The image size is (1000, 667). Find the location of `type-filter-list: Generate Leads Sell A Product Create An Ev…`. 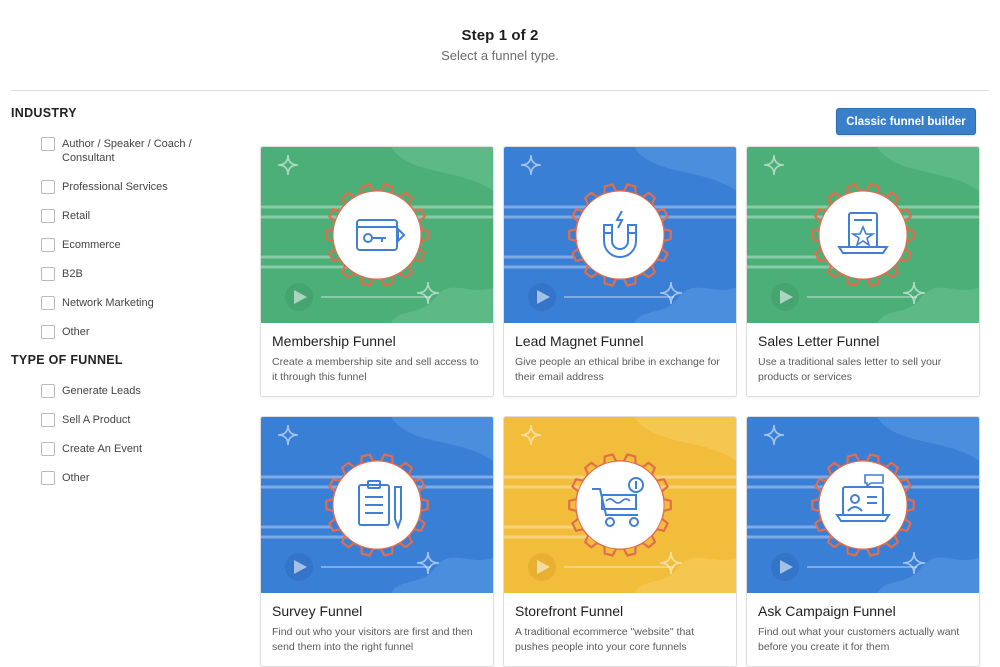

type-filter-list: Generate Leads Sell A Product Create An Ev… is located at coordinates (121, 434).